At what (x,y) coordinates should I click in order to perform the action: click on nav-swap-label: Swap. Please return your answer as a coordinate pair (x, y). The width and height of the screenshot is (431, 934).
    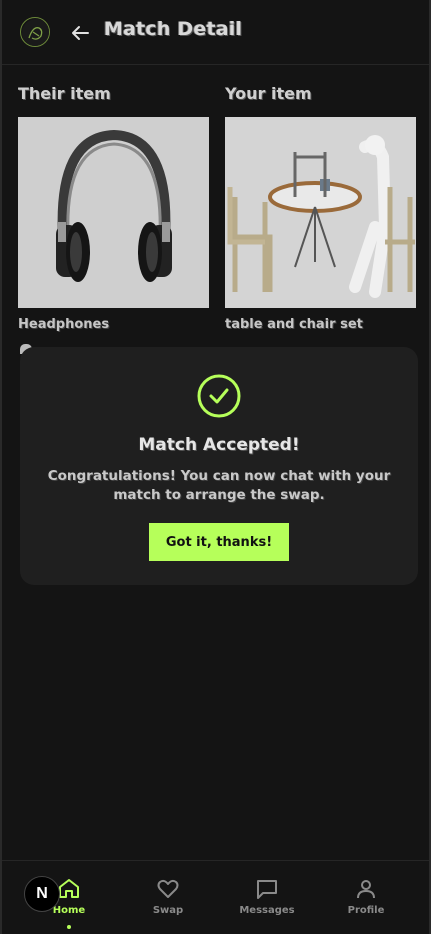
    Looking at the image, I should click on (168, 910).